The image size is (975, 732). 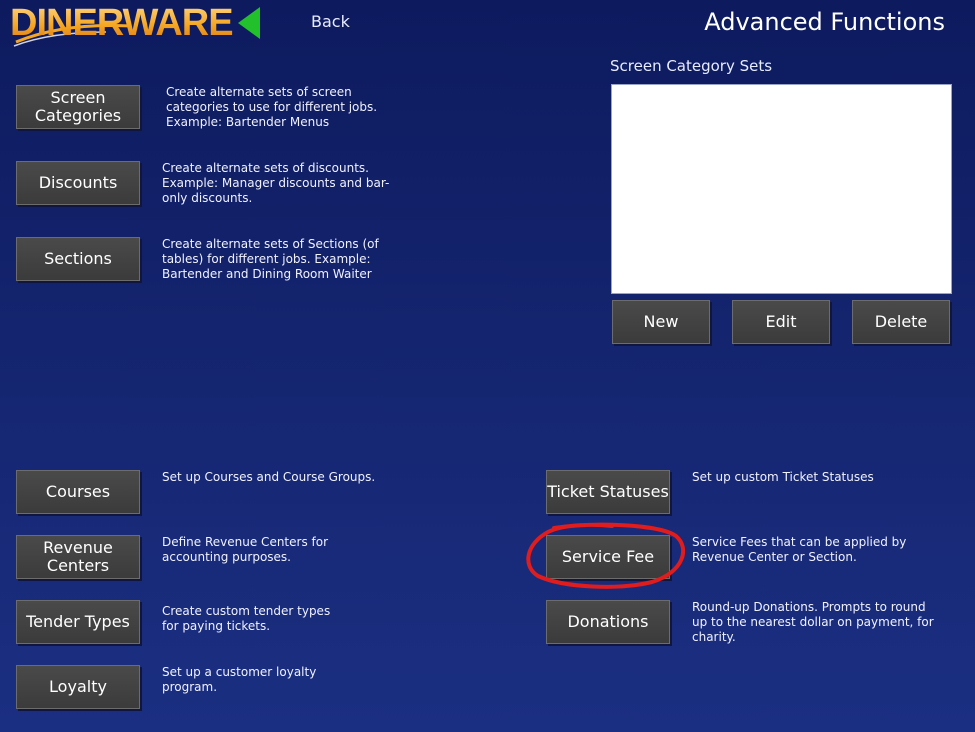 I want to click on desc-line: Create alternate sets of discounts., so click(x=265, y=168).